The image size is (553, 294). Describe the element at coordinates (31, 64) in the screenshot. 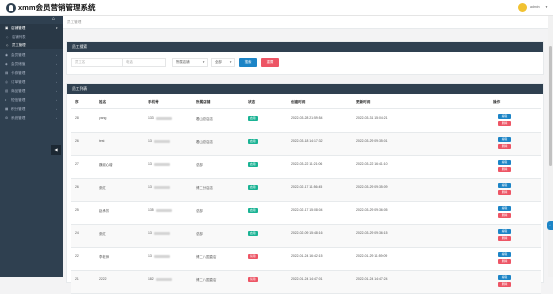

I see `sidebar-item: ◈ 会员储值 ‹` at that location.